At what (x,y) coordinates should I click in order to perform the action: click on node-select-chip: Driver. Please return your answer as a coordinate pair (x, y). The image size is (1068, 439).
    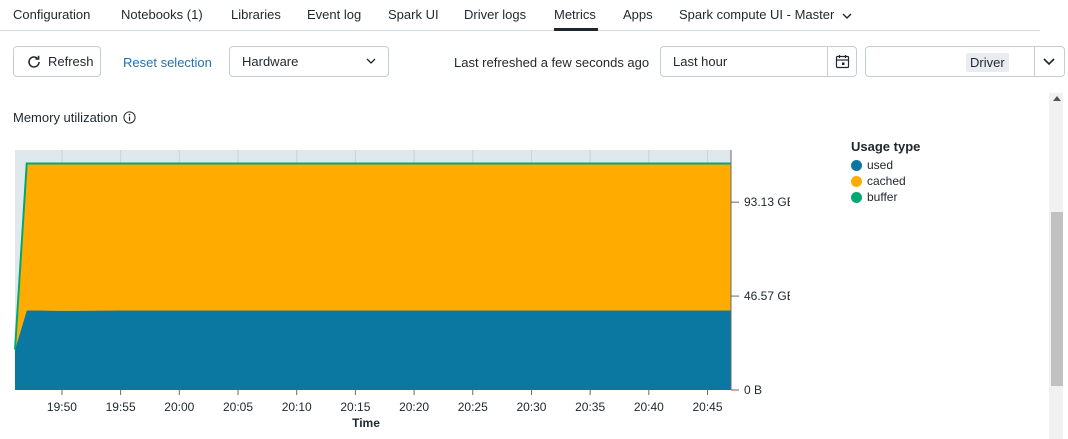
    Looking at the image, I should click on (987, 62).